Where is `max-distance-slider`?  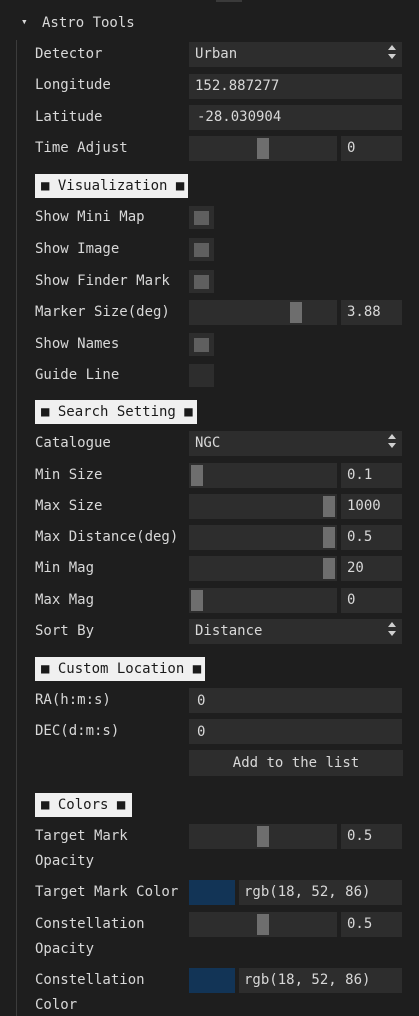
max-distance-slider is located at coordinates (263, 537).